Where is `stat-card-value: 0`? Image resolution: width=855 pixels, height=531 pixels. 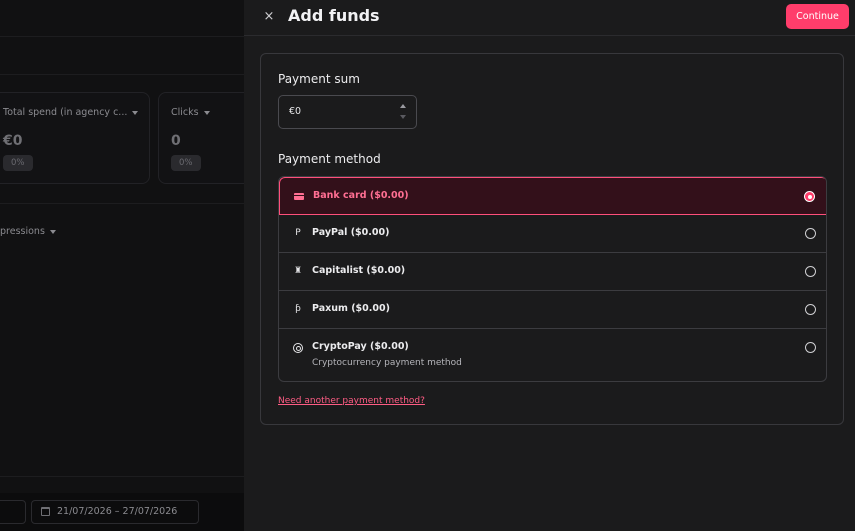
stat-card-value: 0 is located at coordinates (176, 141).